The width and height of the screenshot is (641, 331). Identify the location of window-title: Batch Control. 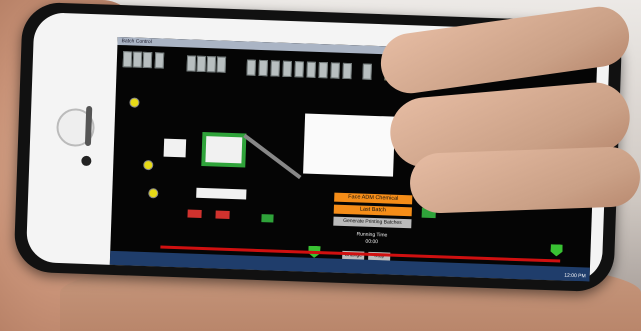
(136, 42).